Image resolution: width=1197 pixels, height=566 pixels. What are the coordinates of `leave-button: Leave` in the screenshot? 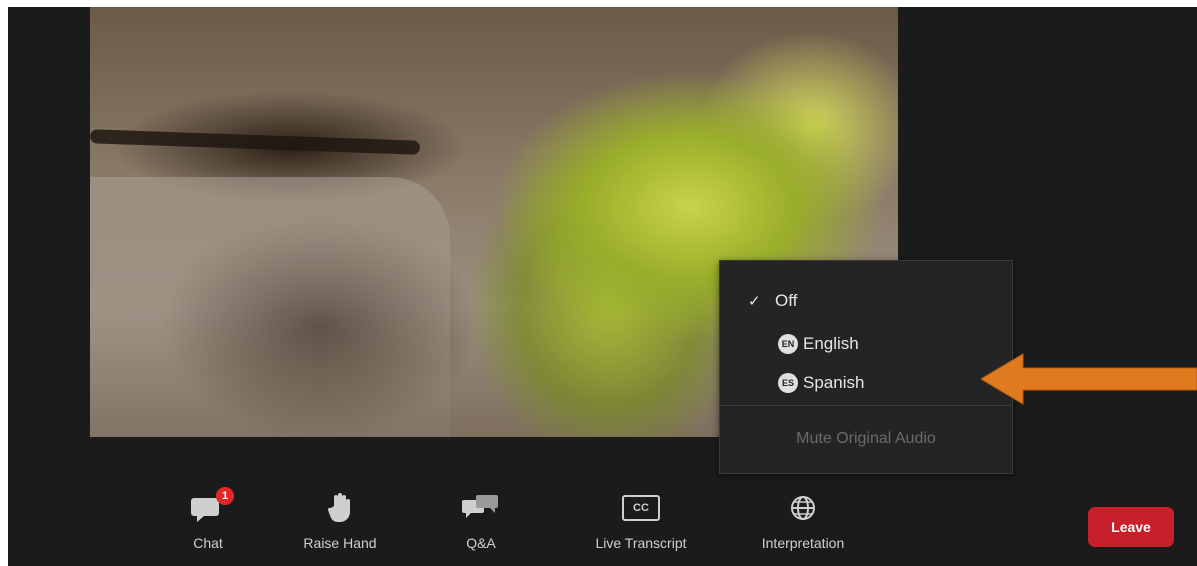 It's located at (1131, 527).